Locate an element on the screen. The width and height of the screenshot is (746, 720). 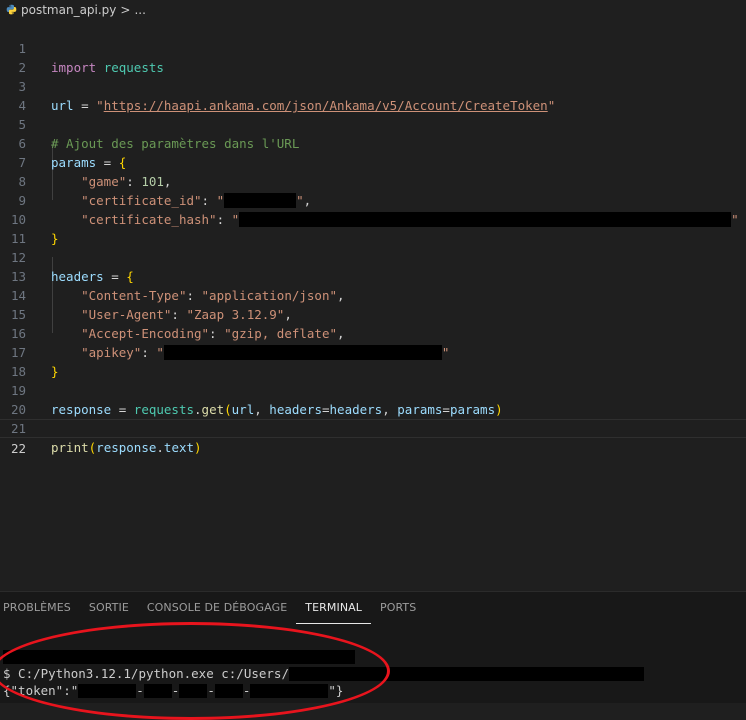
terminal-output-line: {"token":" - - - - "} is located at coordinates (173, 690).